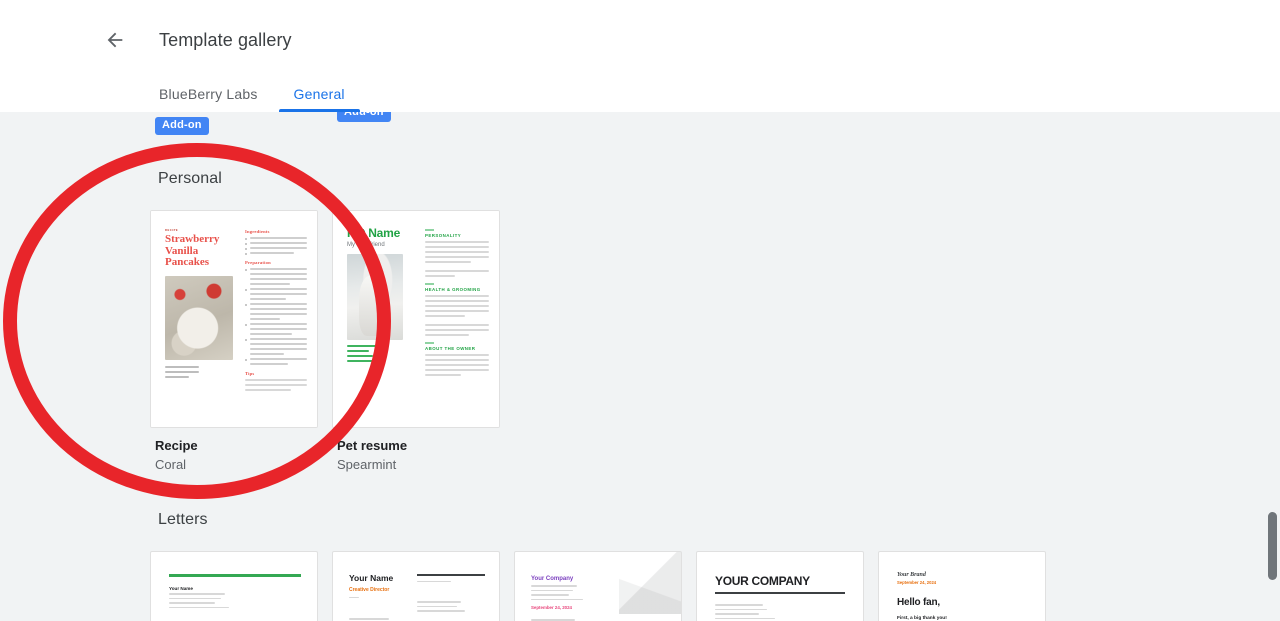  I want to click on letter2-title: Your Name, so click(371, 578).